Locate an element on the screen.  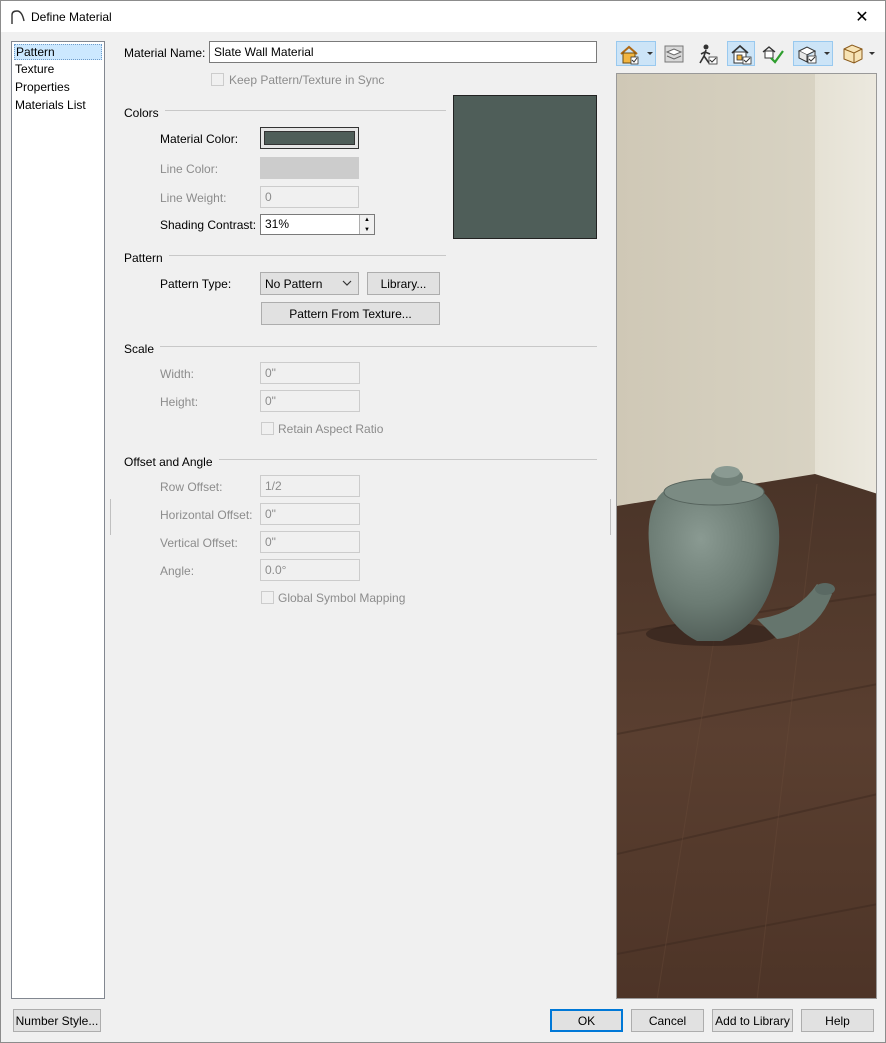
angle-input: 0.0° is located at coordinates (310, 570).